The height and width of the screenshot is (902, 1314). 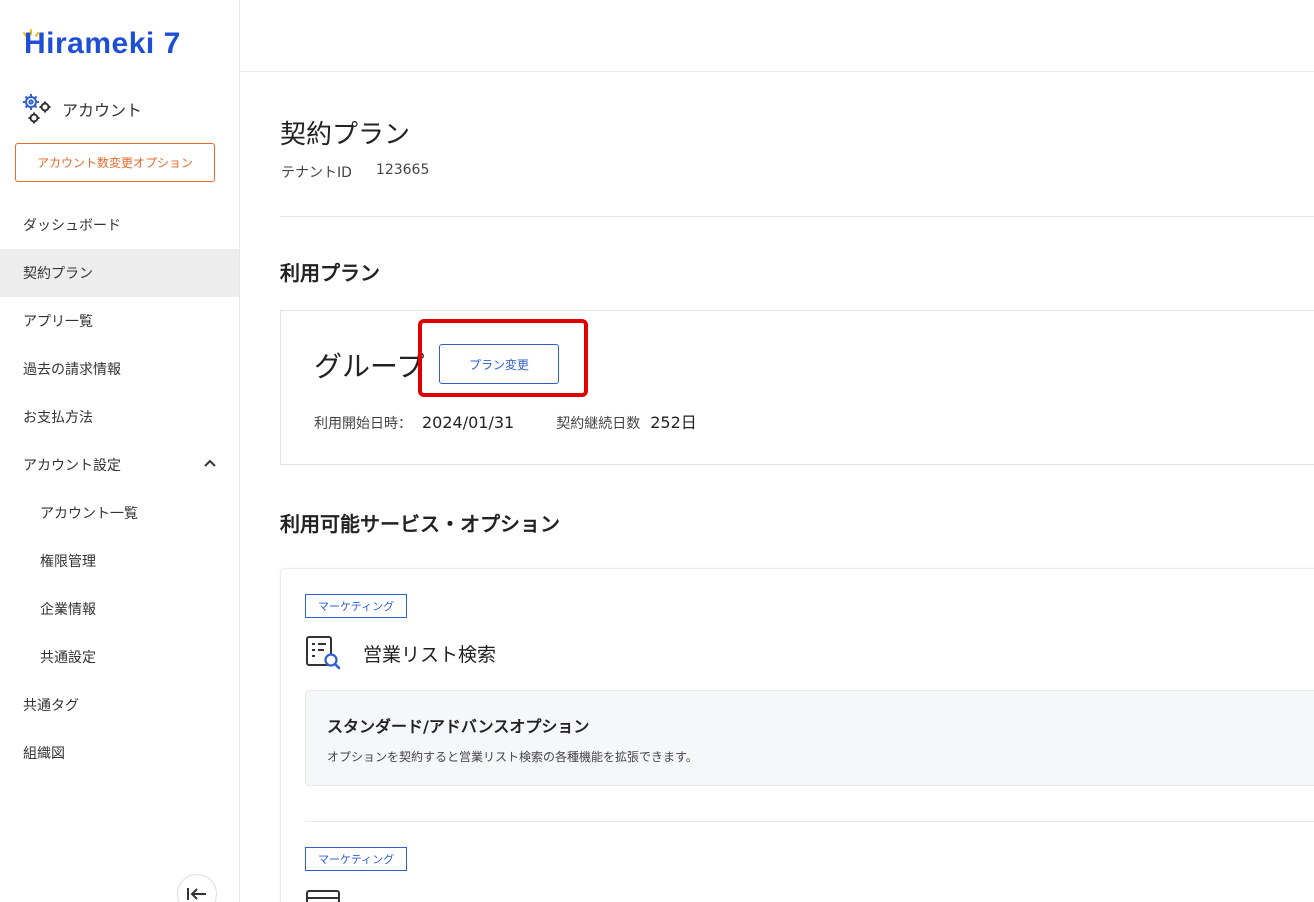 I want to click on sidebar-item-label: ダッシュボード, so click(x=72, y=226).